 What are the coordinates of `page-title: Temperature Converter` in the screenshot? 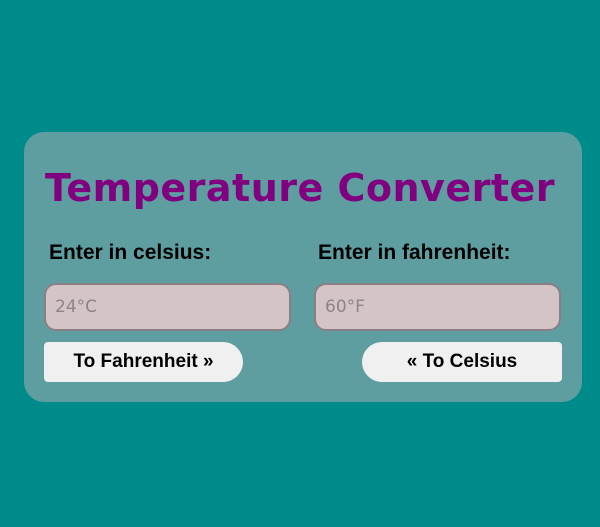 It's located at (300, 188).